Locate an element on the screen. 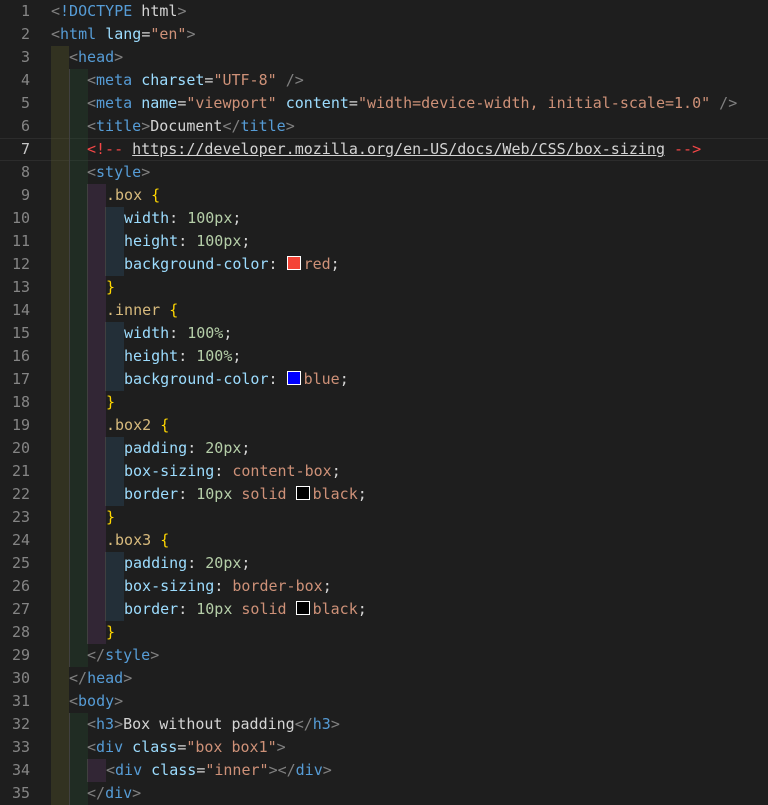 The image size is (768, 805). code-token: = is located at coordinates (146, 34).